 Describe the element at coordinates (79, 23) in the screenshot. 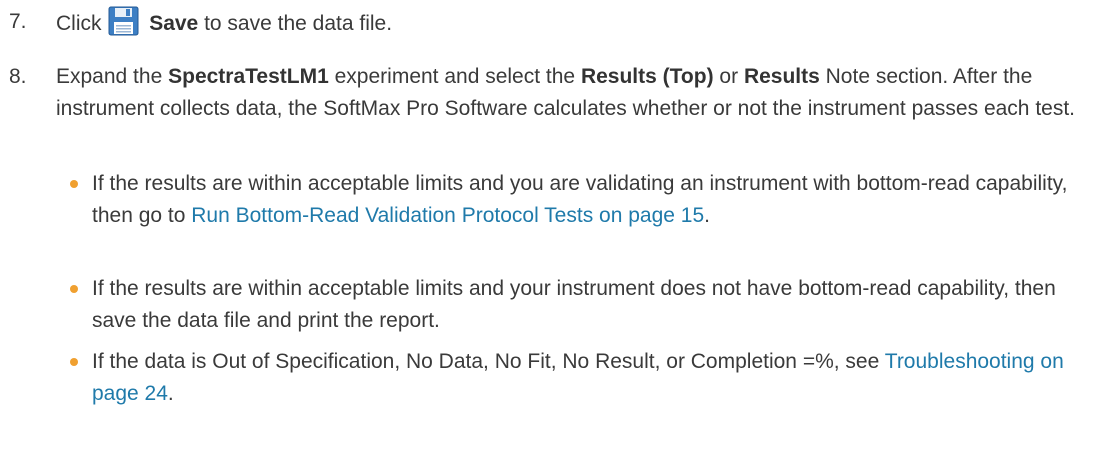

I see `step-7-prefix: Click` at that location.